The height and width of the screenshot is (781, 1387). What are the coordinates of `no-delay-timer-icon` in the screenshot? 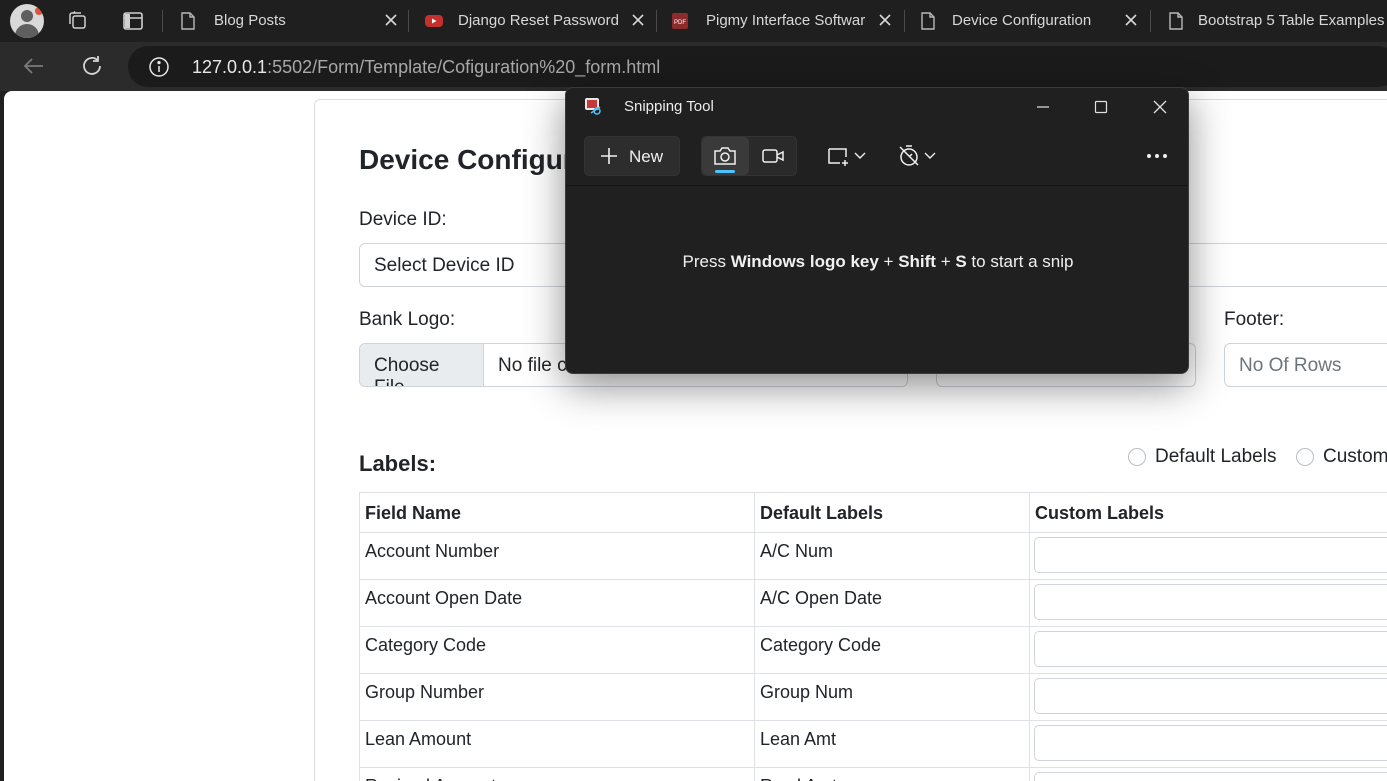 It's located at (909, 155).